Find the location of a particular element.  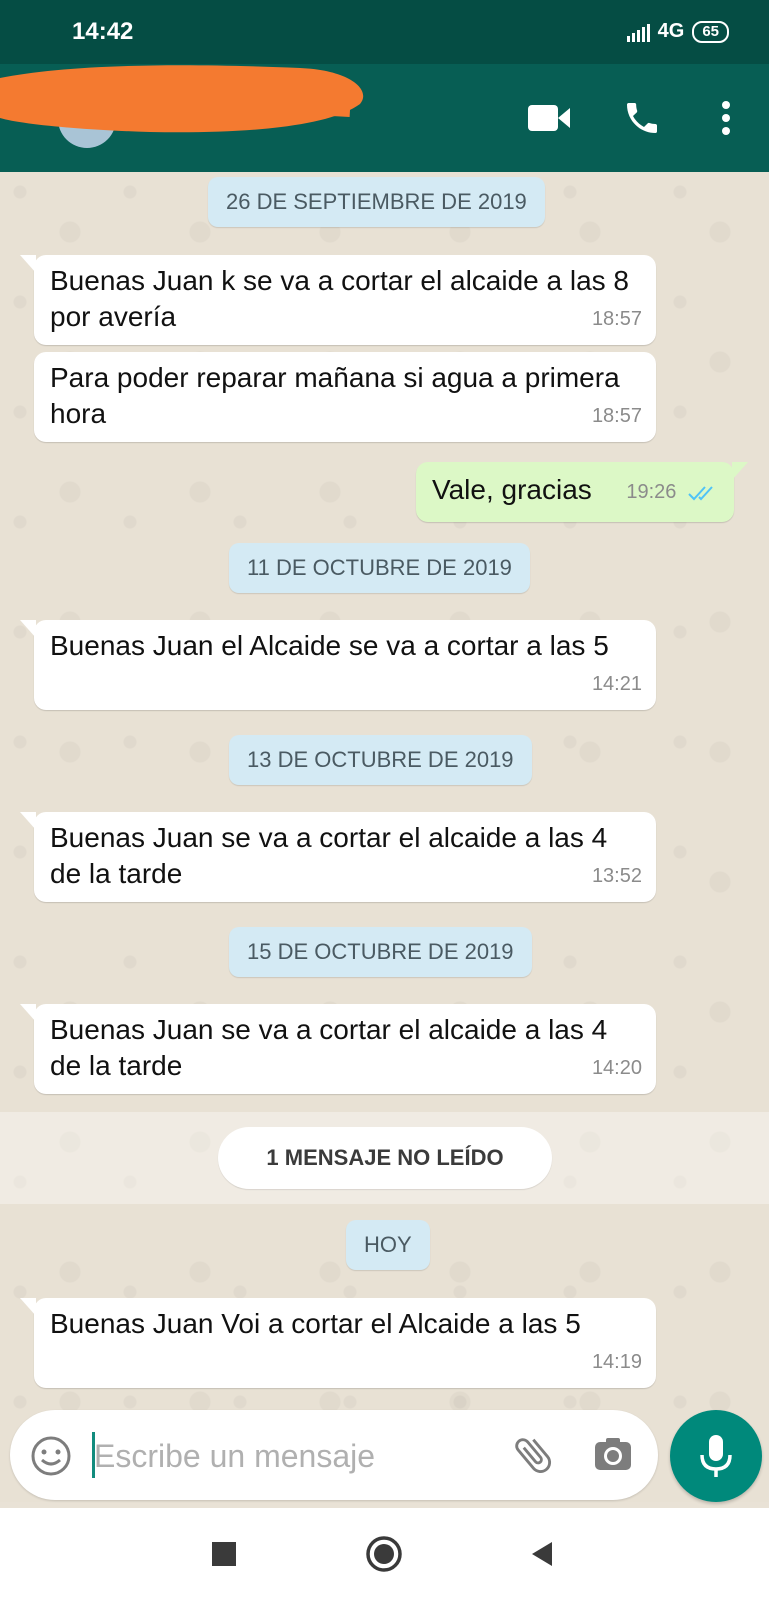

phone-icon is located at coordinates (642, 118).